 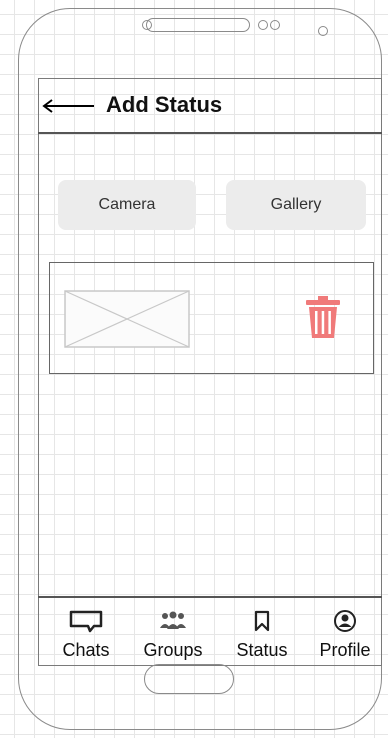 What do you see at coordinates (86, 621) in the screenshot?
I see `chat-bubble-icon` at bounding box center [86, 621].